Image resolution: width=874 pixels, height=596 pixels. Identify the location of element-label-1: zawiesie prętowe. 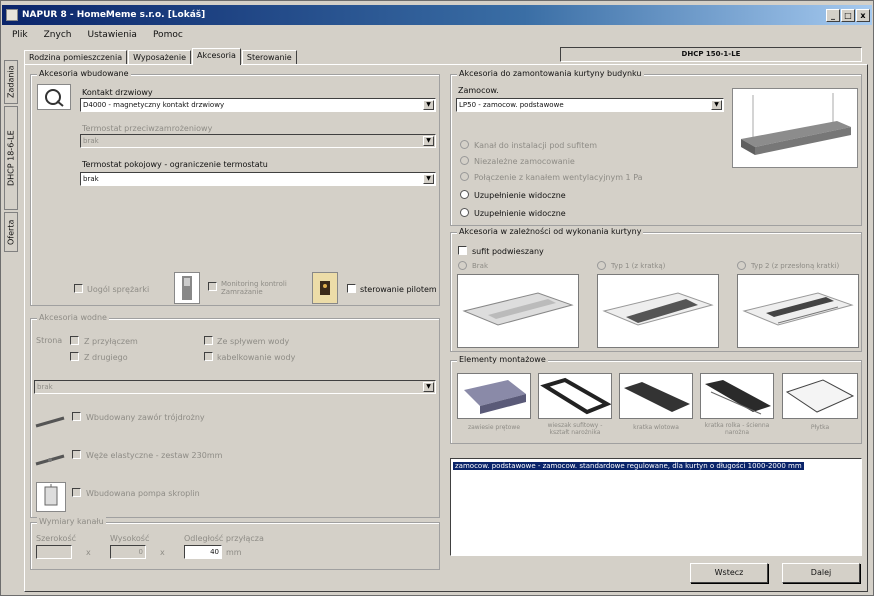
(494, 427).